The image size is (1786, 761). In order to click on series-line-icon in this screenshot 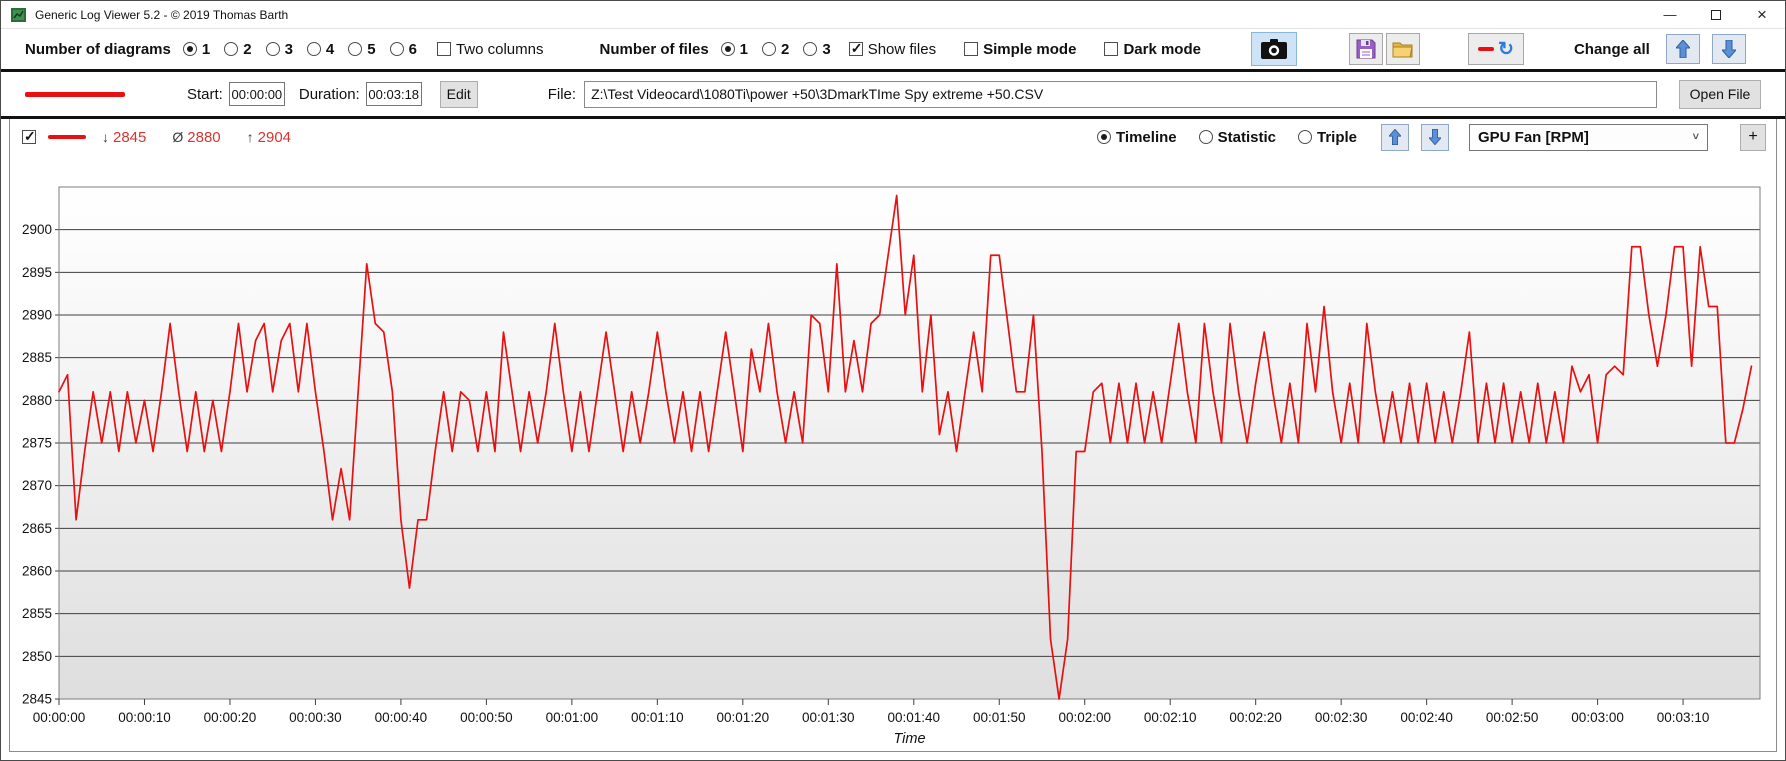, I will do `click(1486, 49)`.